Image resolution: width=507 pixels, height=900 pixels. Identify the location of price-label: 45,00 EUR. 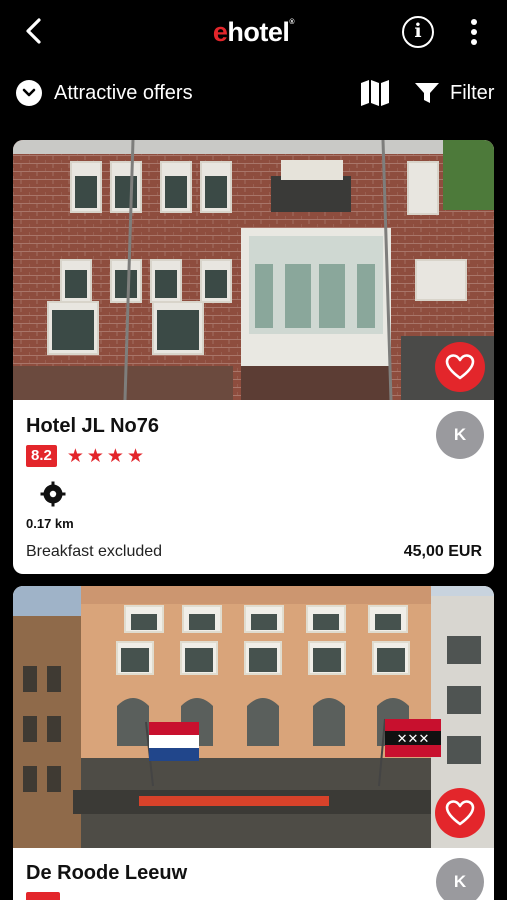
(442, 551).